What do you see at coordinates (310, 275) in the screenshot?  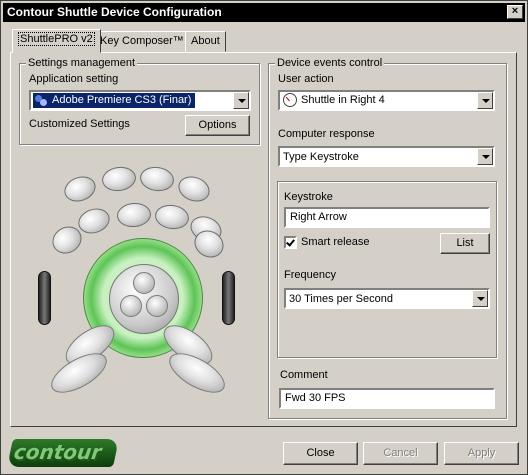 I see `frequency-label: Frequency` at bounding box center [310, 275].